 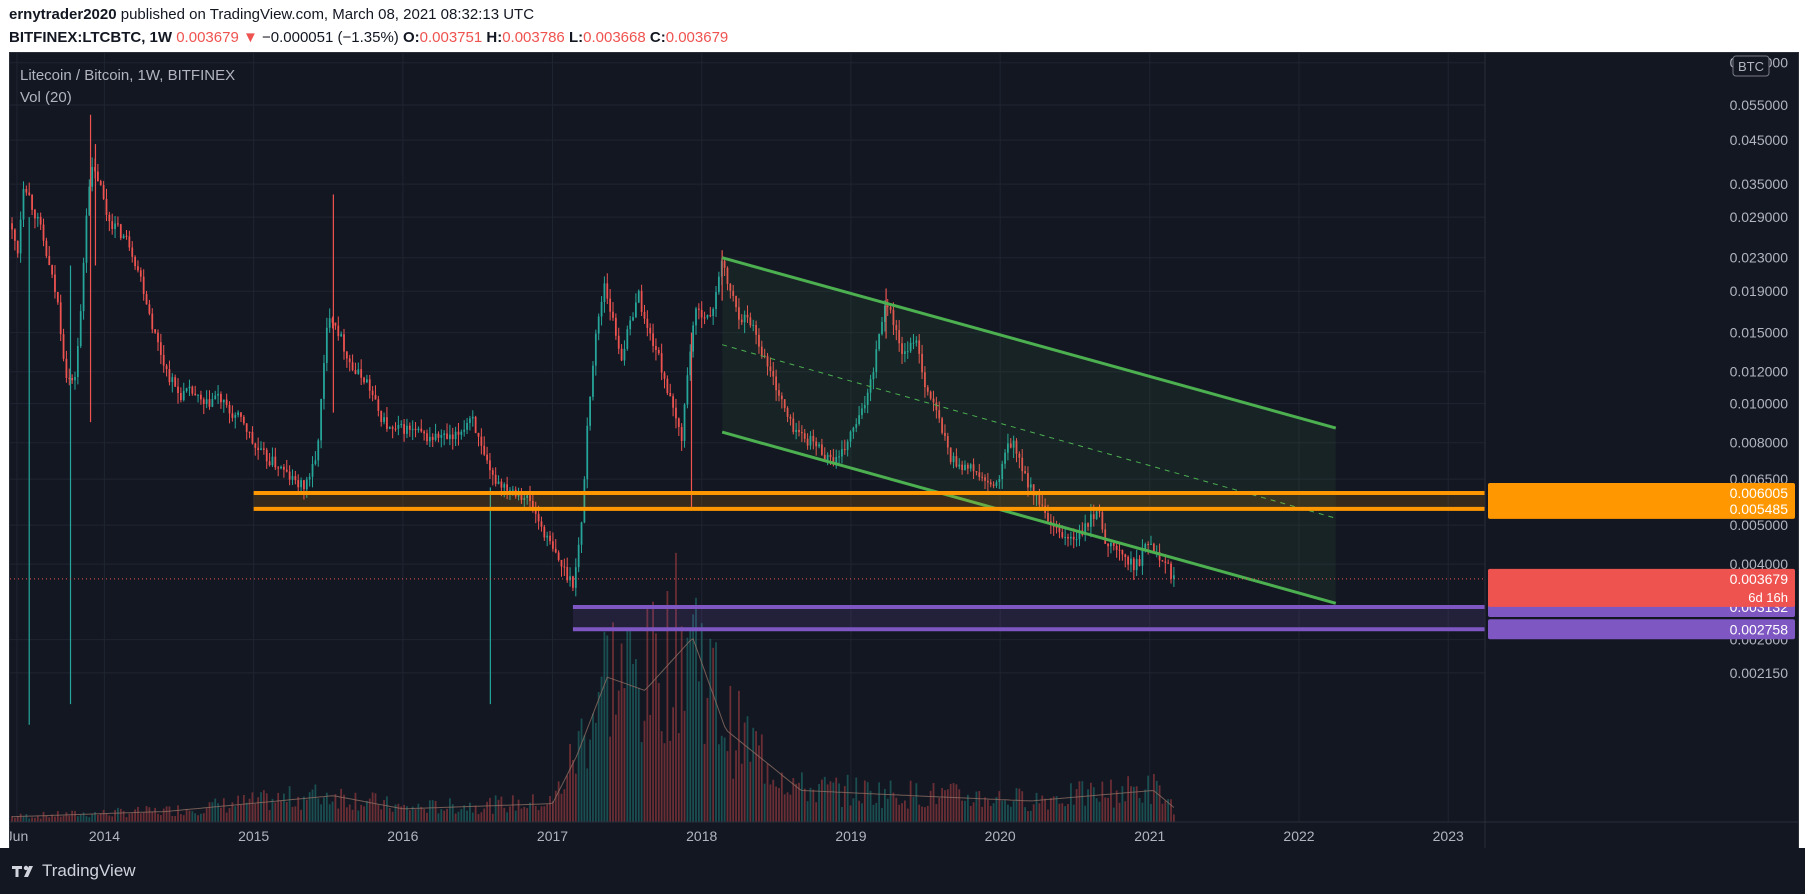 I want to click on close-value: 0.003679, so click(x=697, y=37).